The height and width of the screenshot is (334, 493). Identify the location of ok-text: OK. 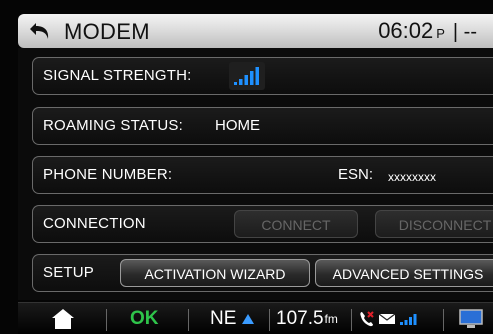
(144, 318).